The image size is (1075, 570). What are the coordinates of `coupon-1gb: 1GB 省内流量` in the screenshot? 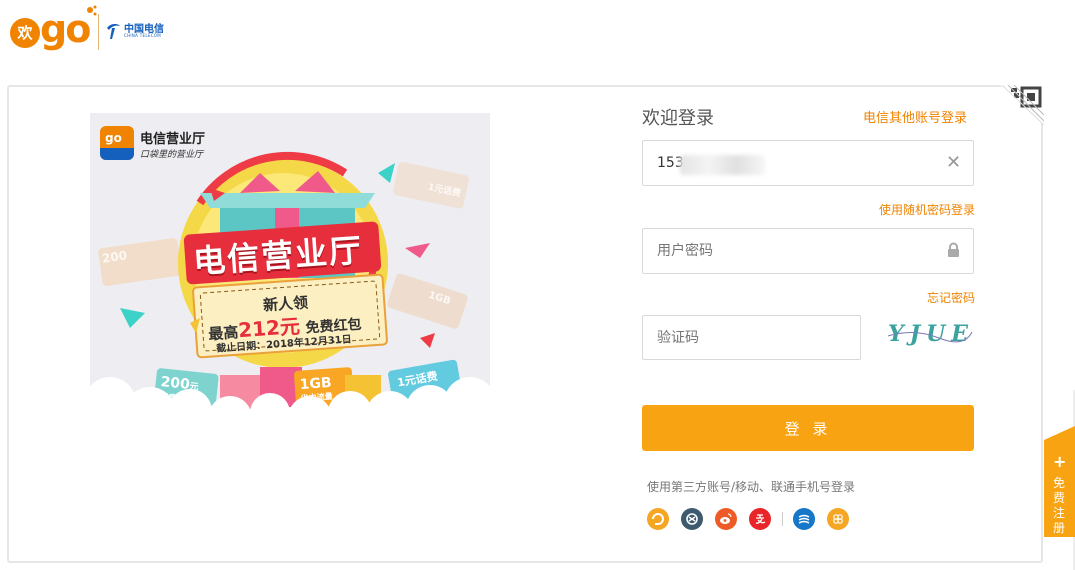 It's located at (316, 388).